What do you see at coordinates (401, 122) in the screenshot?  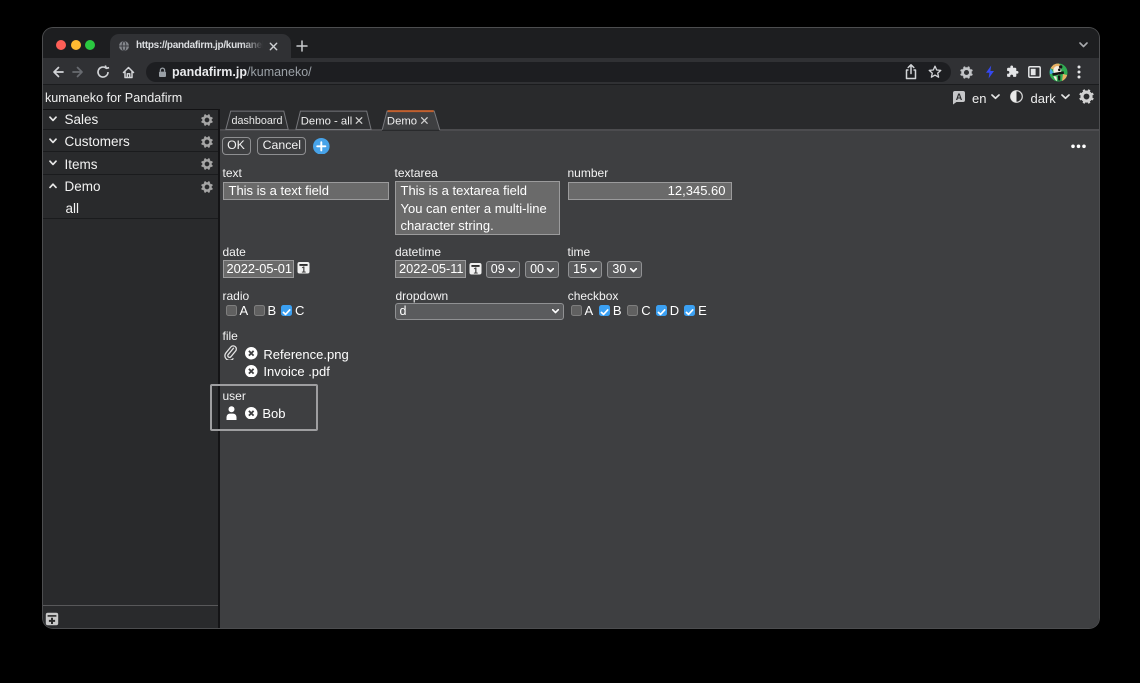 I see `svg-text: Demo` at bounding box center [401, 122].